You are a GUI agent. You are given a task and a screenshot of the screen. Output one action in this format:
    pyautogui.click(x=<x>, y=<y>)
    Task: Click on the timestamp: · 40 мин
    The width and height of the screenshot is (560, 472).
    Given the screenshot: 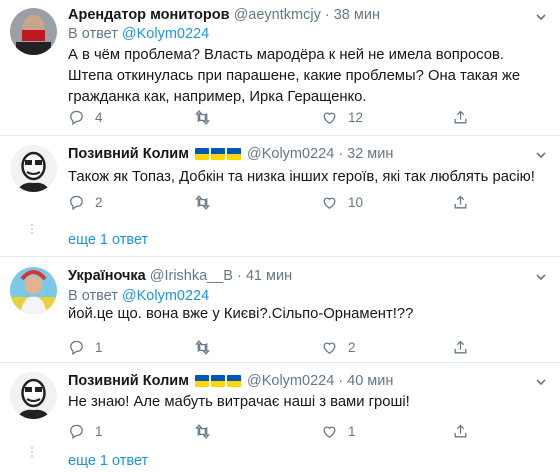 What is the action you would take?
    pyautogui.click(x=365, y=381)
    